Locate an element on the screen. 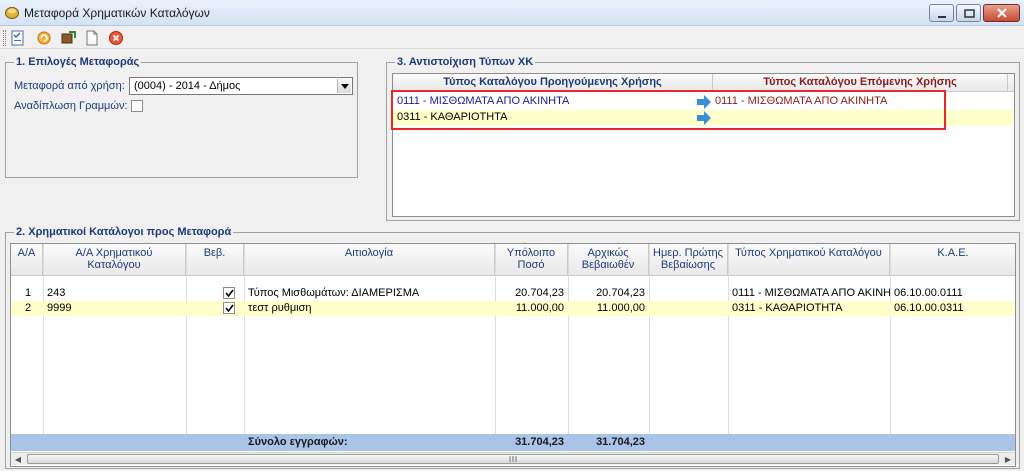  highlight-box is located at coordinates (668, 110).